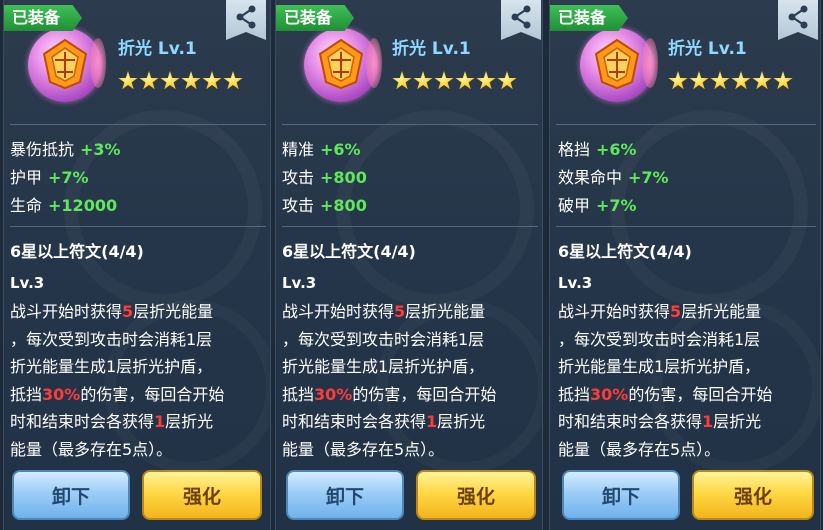 The height and width of the screenshot is (530, 823). I want to click on attribute-label: 格挡, so click(574, 149).